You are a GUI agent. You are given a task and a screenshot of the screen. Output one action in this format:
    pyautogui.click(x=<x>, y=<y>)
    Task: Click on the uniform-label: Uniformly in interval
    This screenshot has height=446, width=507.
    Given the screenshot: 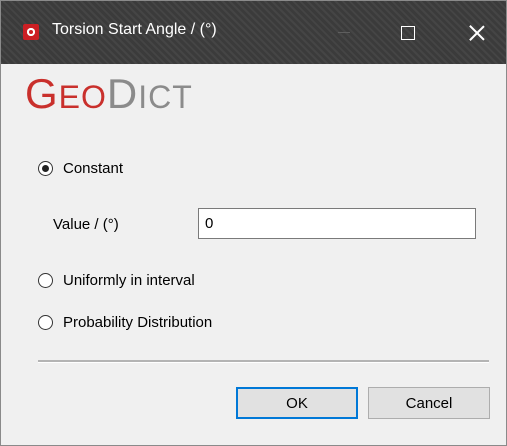 What is the action you would take?
    pyautogui.click(x=129, y=280)
    